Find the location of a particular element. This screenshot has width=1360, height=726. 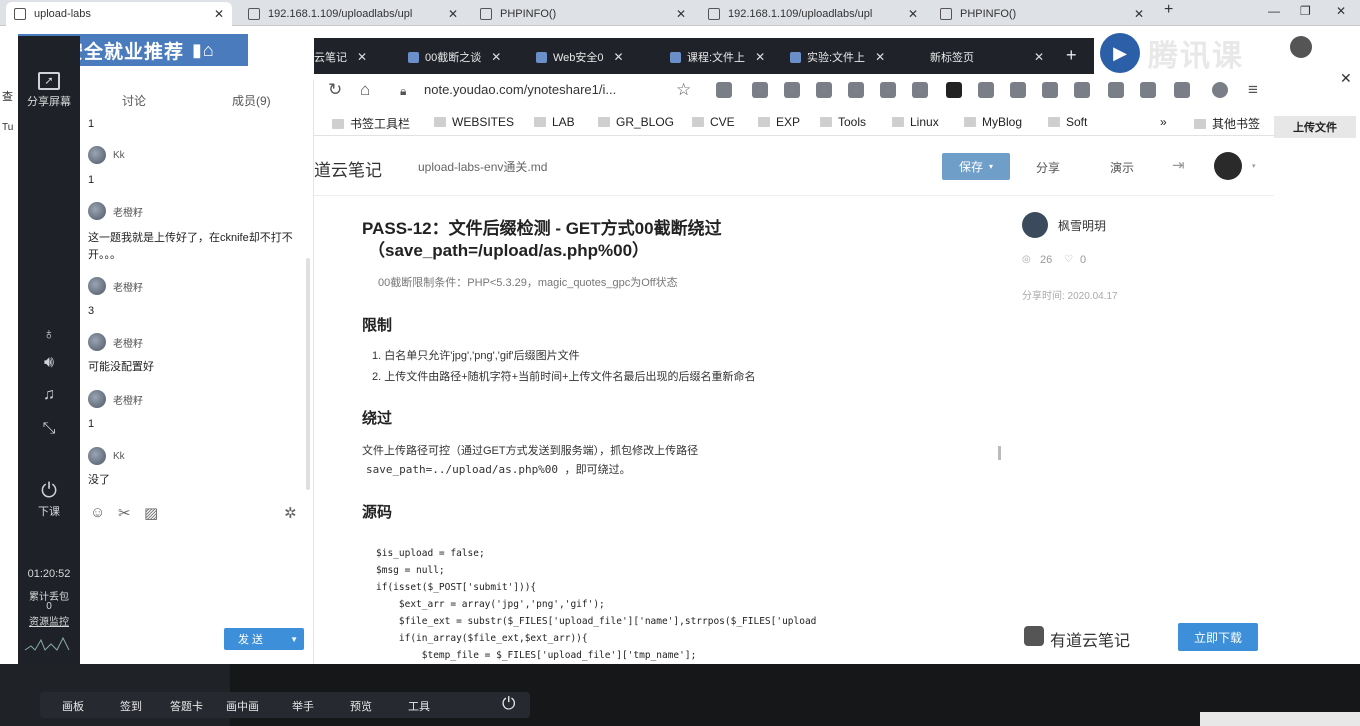

bookmark-gr-blog: GR_BLOG is located at coordinates (636, 122).